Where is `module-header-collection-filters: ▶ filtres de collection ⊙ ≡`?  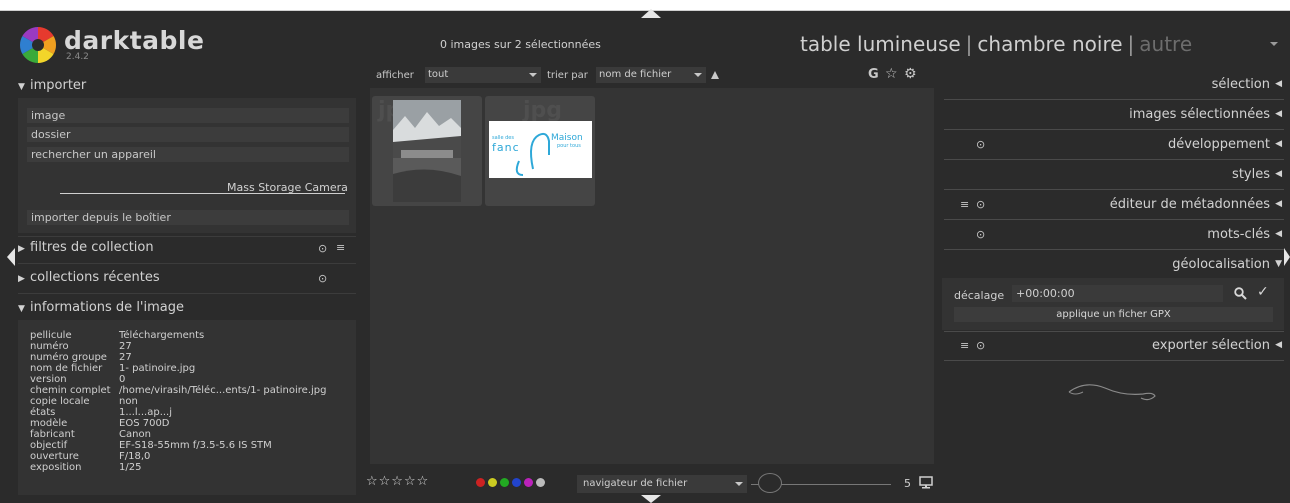 module-header-collection-filters: ▶ filtres de collection ⊙ ≡ is located at coordinates (186, 250).